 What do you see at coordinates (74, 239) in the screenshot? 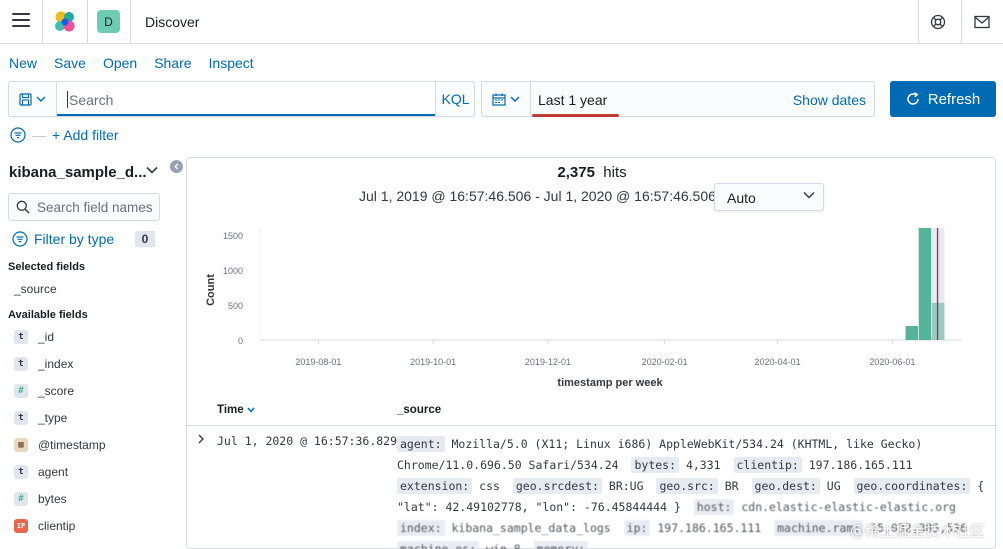
I see `filter-by-type-label: Filter by type` at bounding box center [74, 239].